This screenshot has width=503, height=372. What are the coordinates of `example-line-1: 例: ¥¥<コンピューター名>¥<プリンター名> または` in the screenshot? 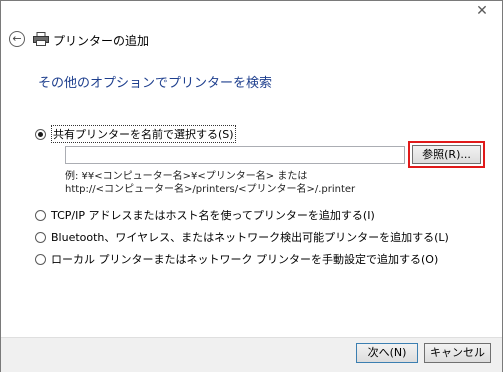 It's located at (186, 176).